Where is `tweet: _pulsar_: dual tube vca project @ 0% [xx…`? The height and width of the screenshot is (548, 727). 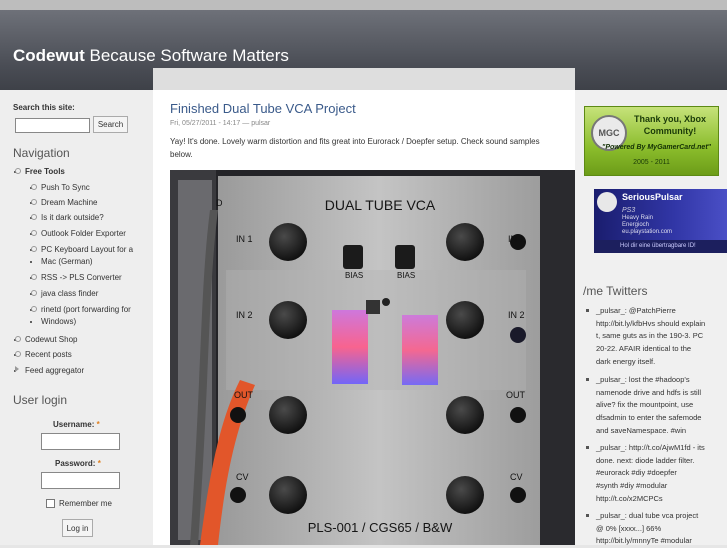 tweet: _pulsar_: dual tube vca project @ 0% [xx… is located at coordinates (653, 529).